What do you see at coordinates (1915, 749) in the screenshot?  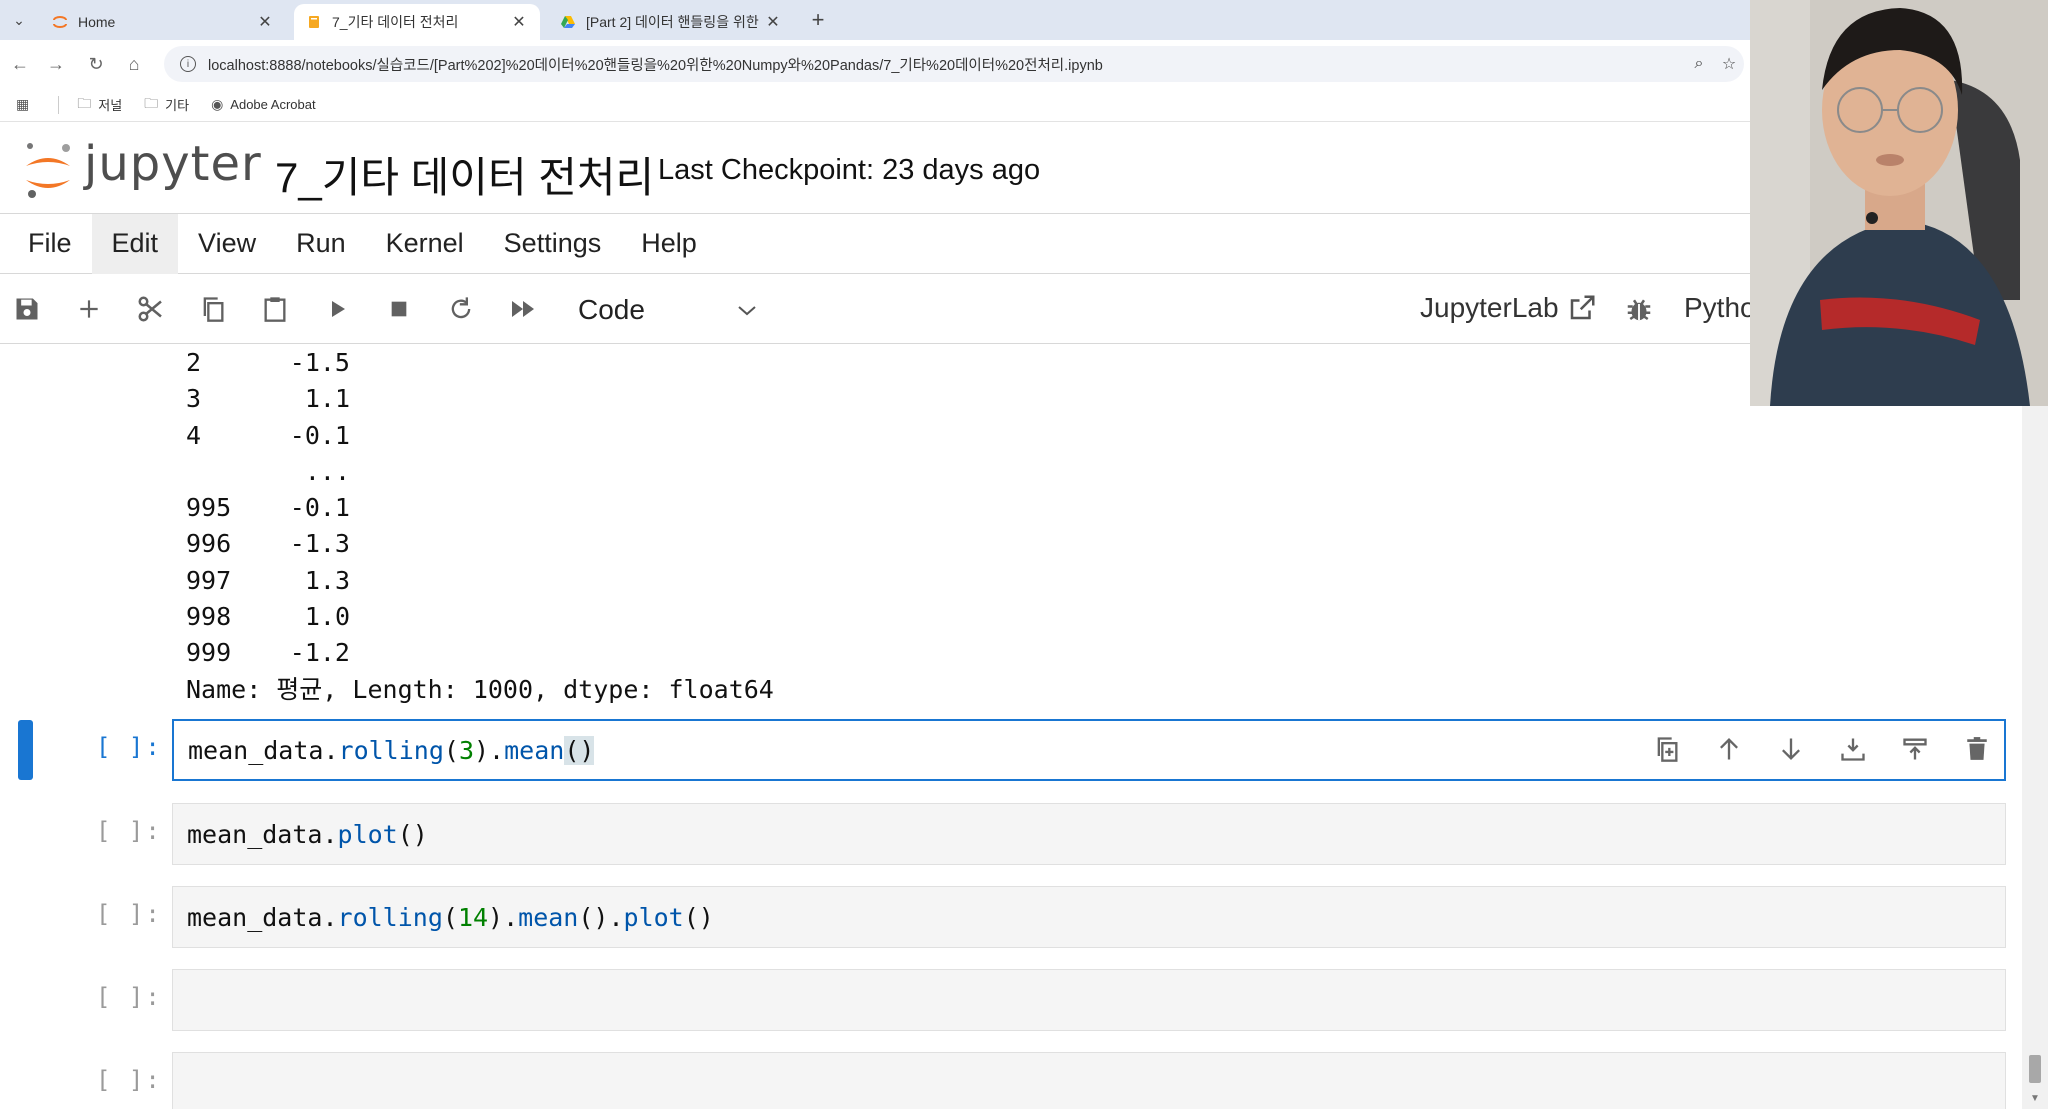 I see `insert-cell-below-icon` at bounding box center [1915, 749].